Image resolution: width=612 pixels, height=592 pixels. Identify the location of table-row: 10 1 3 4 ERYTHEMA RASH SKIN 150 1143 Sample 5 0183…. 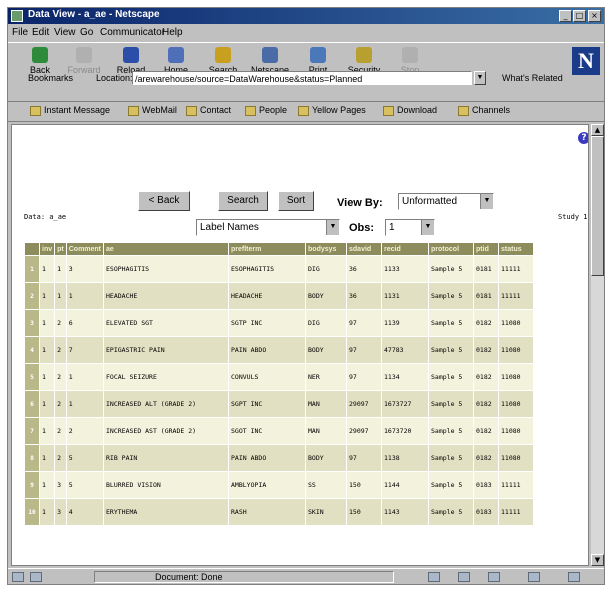
(279, 512).